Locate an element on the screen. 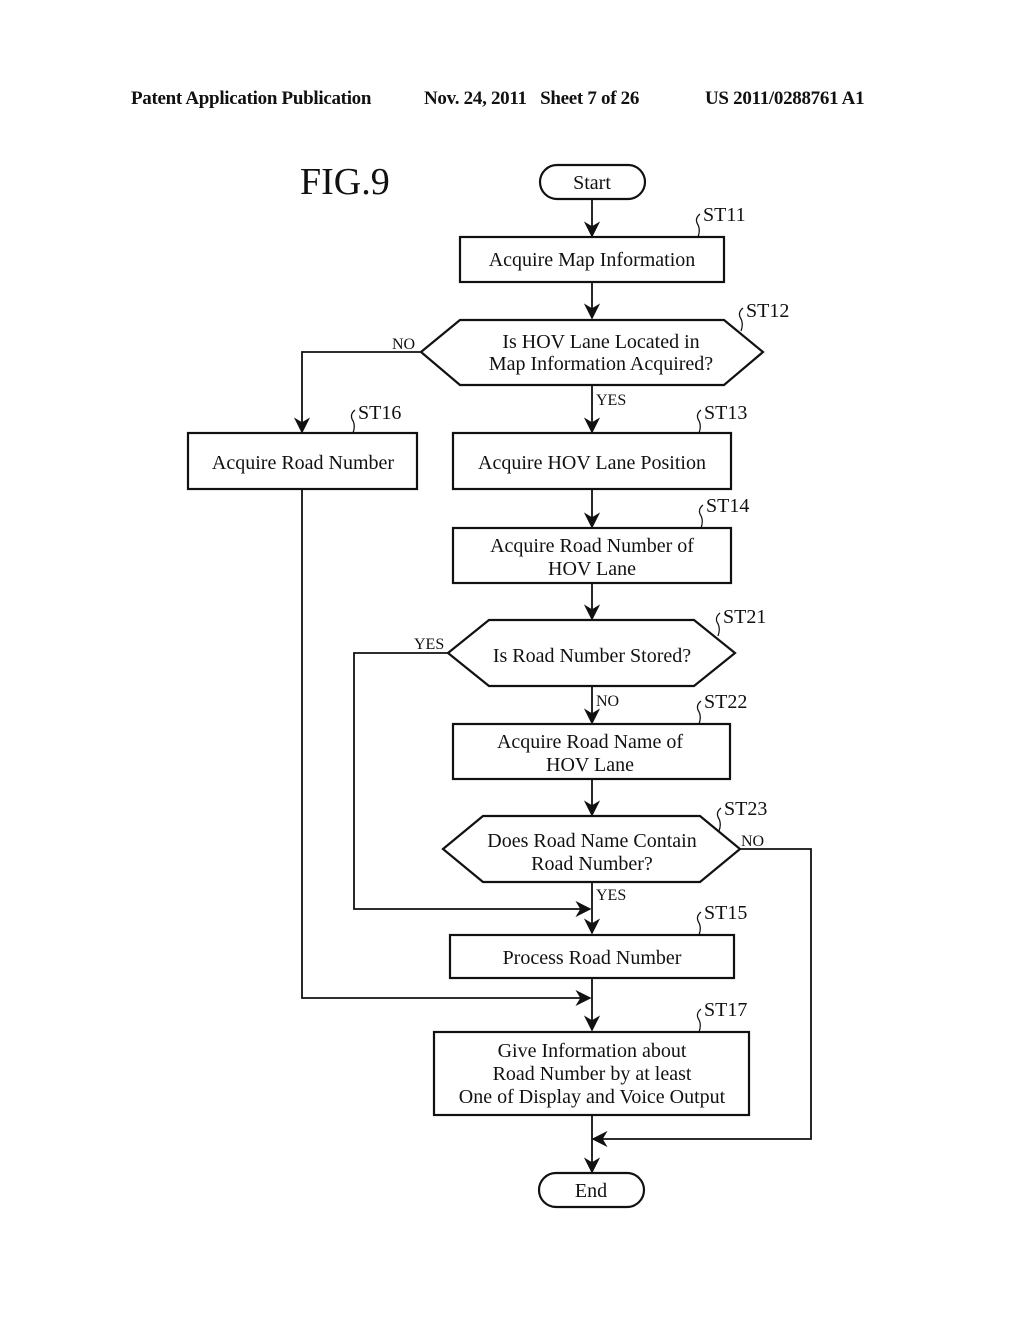  st17-text-line2: Road Number by at least is located at coordinates (592, 1074).